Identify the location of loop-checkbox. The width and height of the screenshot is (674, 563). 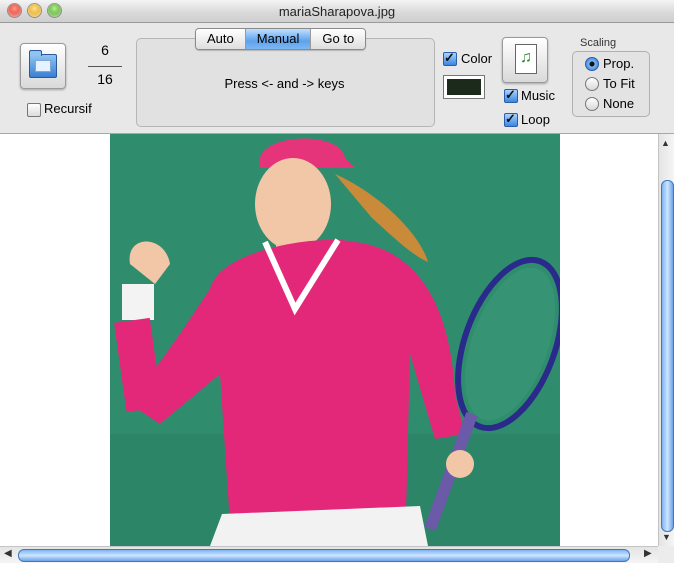
(511, 119).